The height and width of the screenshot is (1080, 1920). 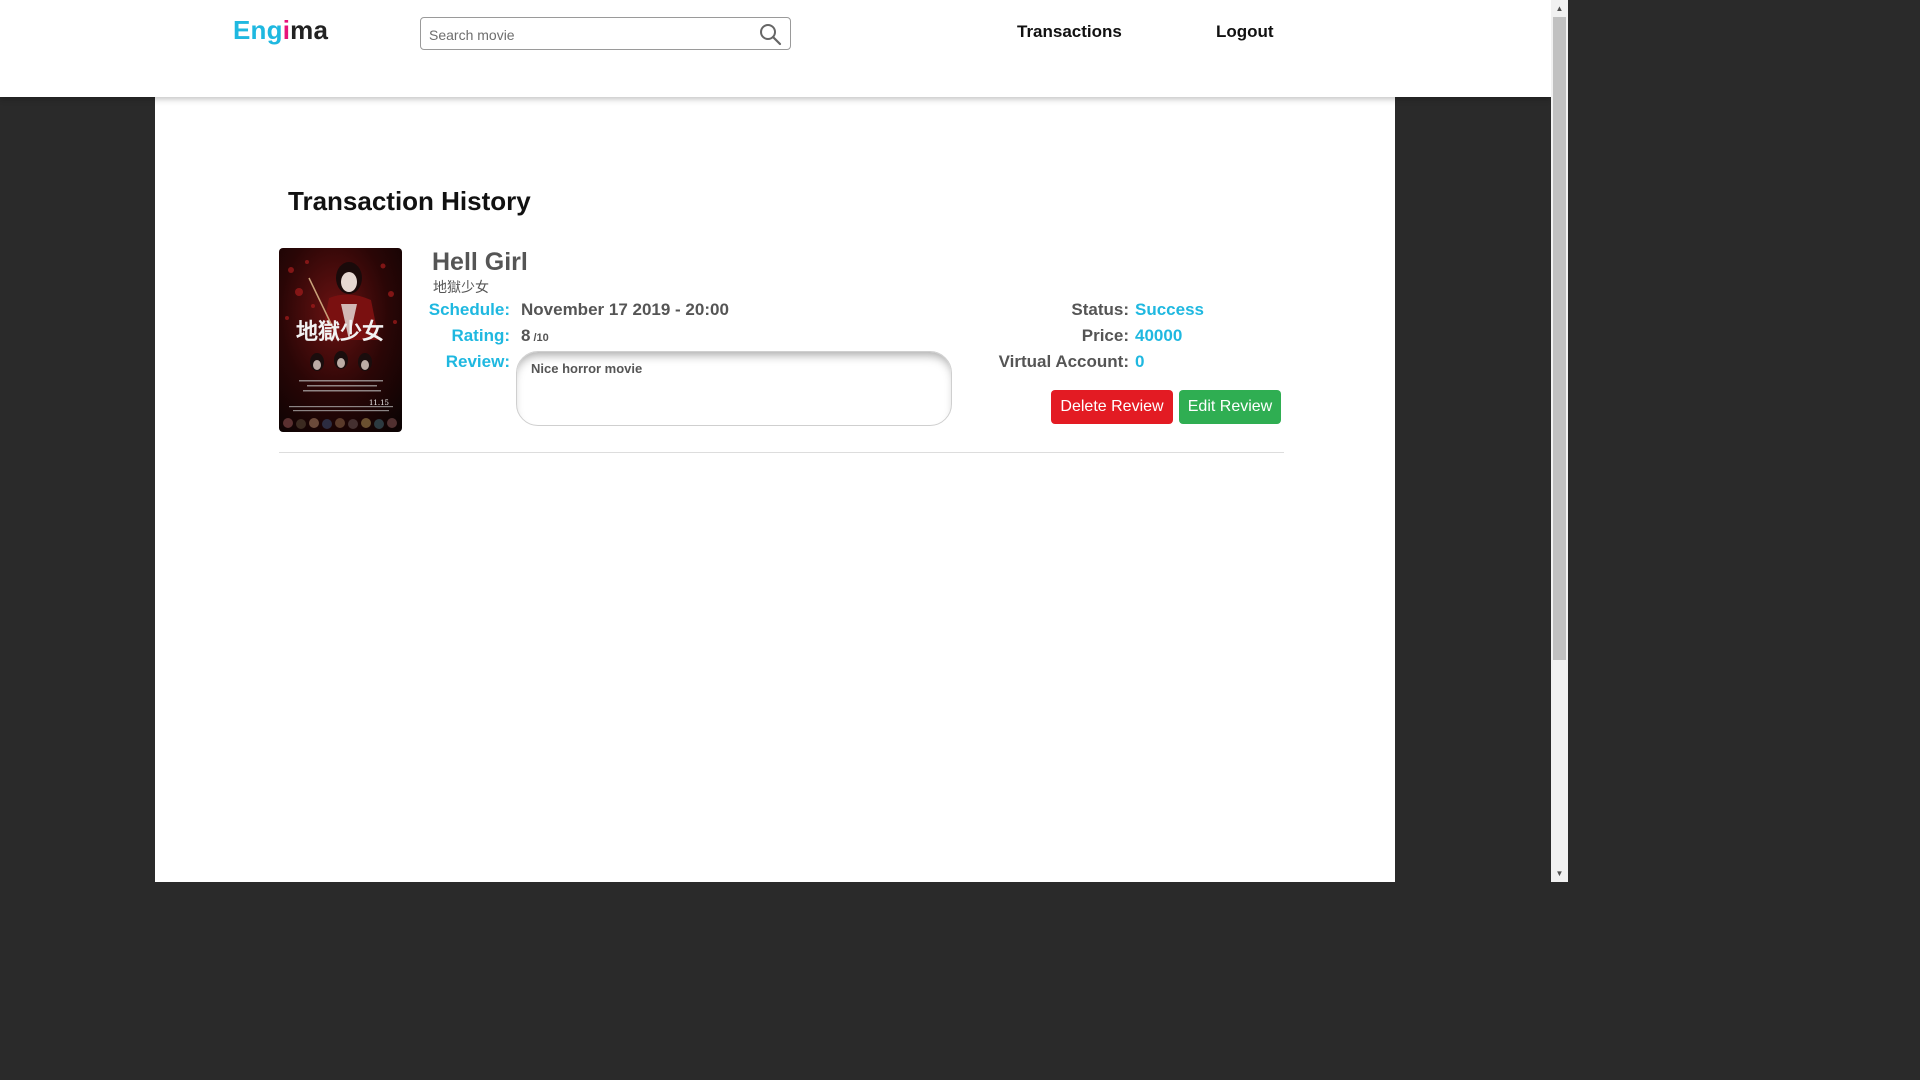 I want to click on poster-image: 地獄少女 11.15, so click(x=340, y=340).